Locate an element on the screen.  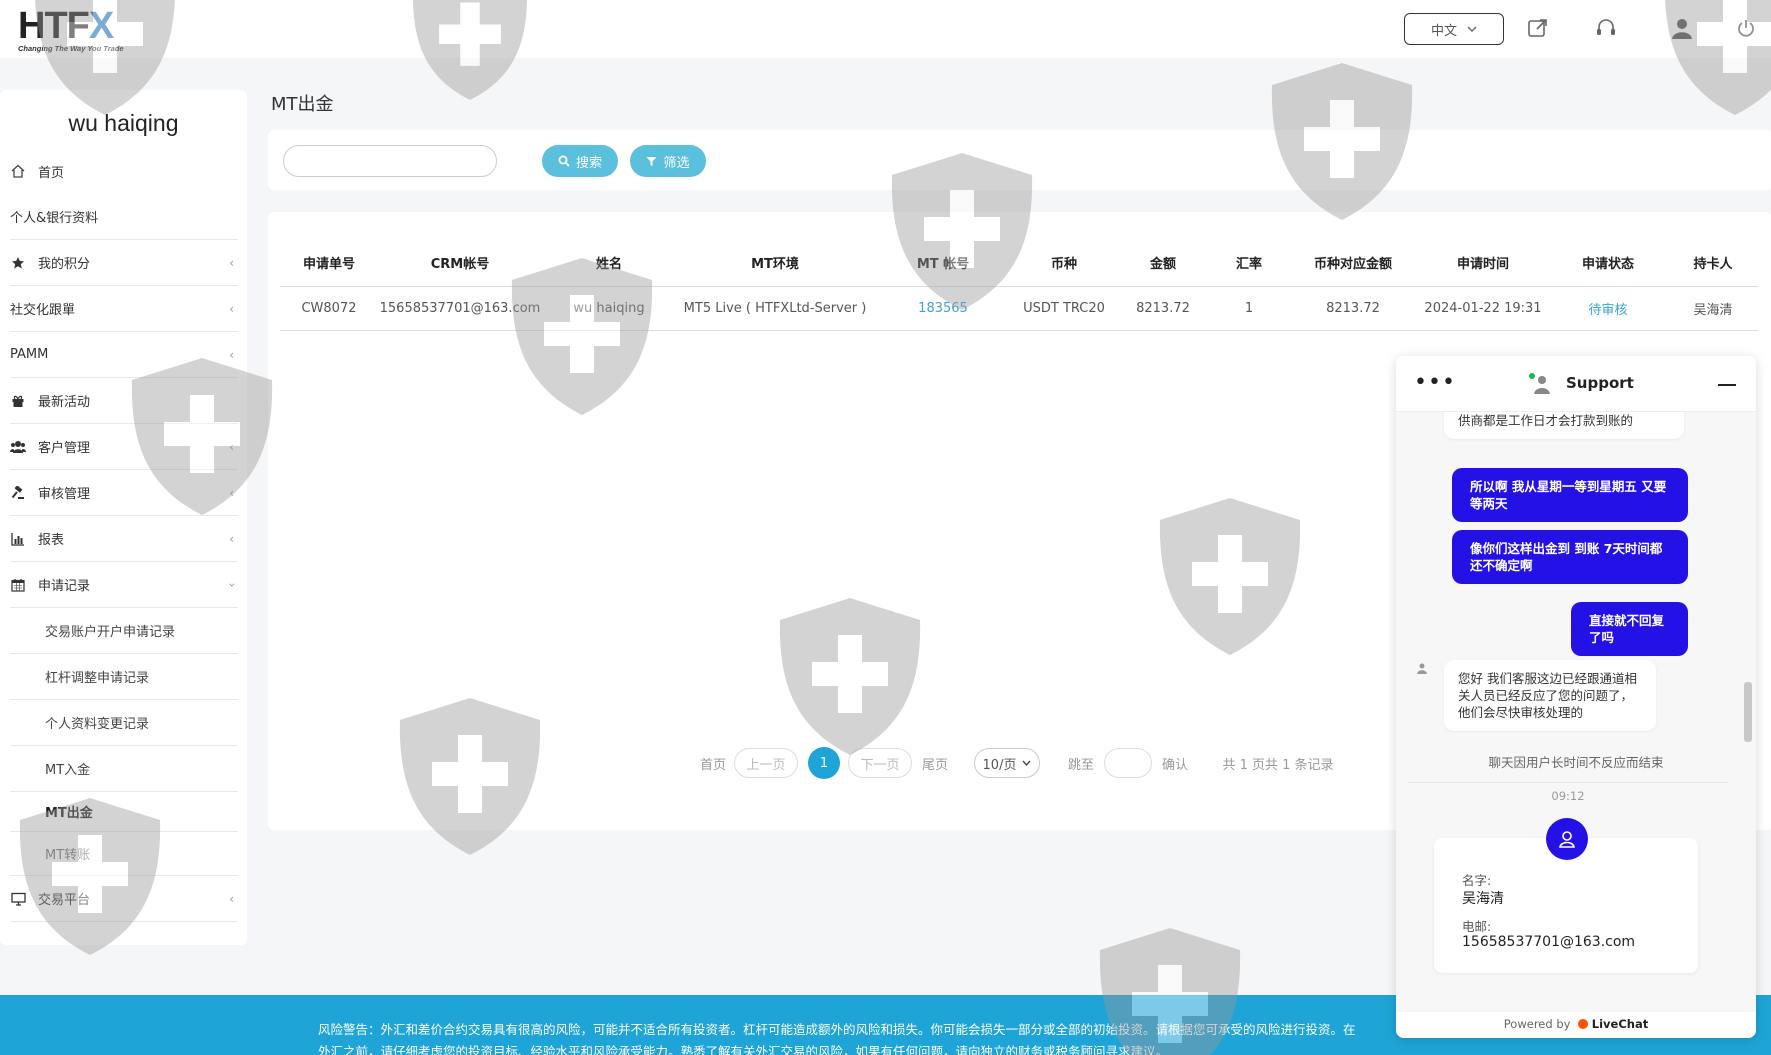
column-header: 币种 is located at coordinates (1064, 263).